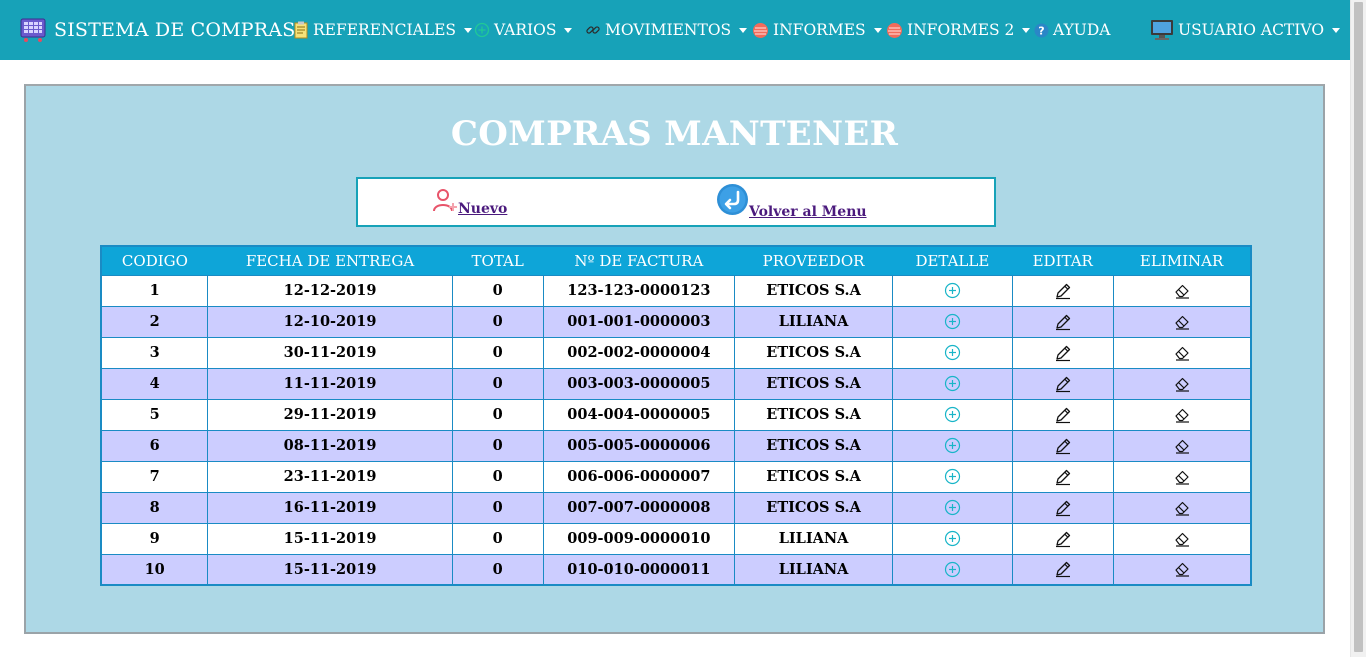  What do you see at coordinates (1162, 30) in the screenshot?
I see `monitor-icon` at bounding box center [1162, 30].